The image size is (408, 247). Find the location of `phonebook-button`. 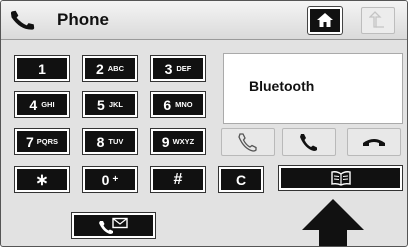

phonebook-button is located at coordinates (340, 178).